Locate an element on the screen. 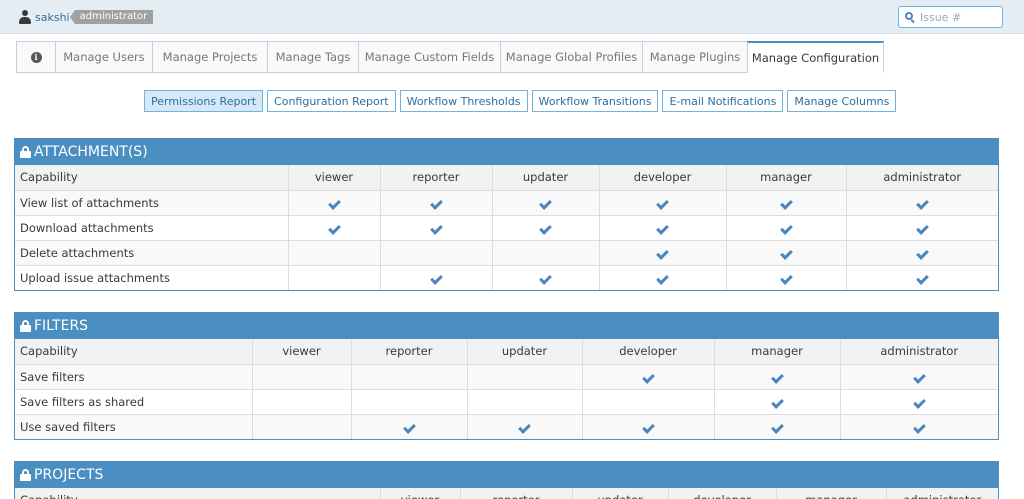 This screenshot has width=1024, height=499. workflow-thresholds-button: Workflow Thresholds is located at coordinates (463, 101).